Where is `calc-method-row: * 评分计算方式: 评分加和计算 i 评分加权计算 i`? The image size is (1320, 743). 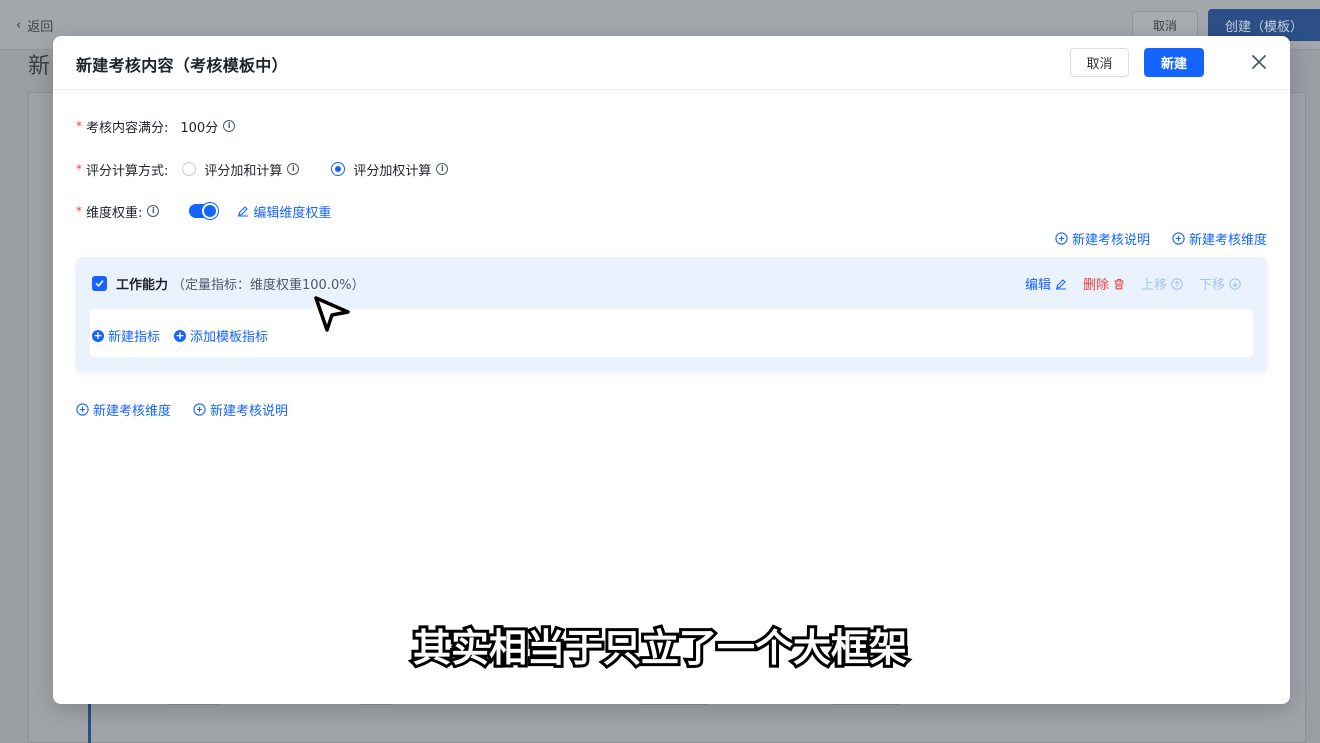
calc-method-row: * 评分计算方式: 评分加和计算 i 评分加权计算 i is located at coordinates (262, 169).